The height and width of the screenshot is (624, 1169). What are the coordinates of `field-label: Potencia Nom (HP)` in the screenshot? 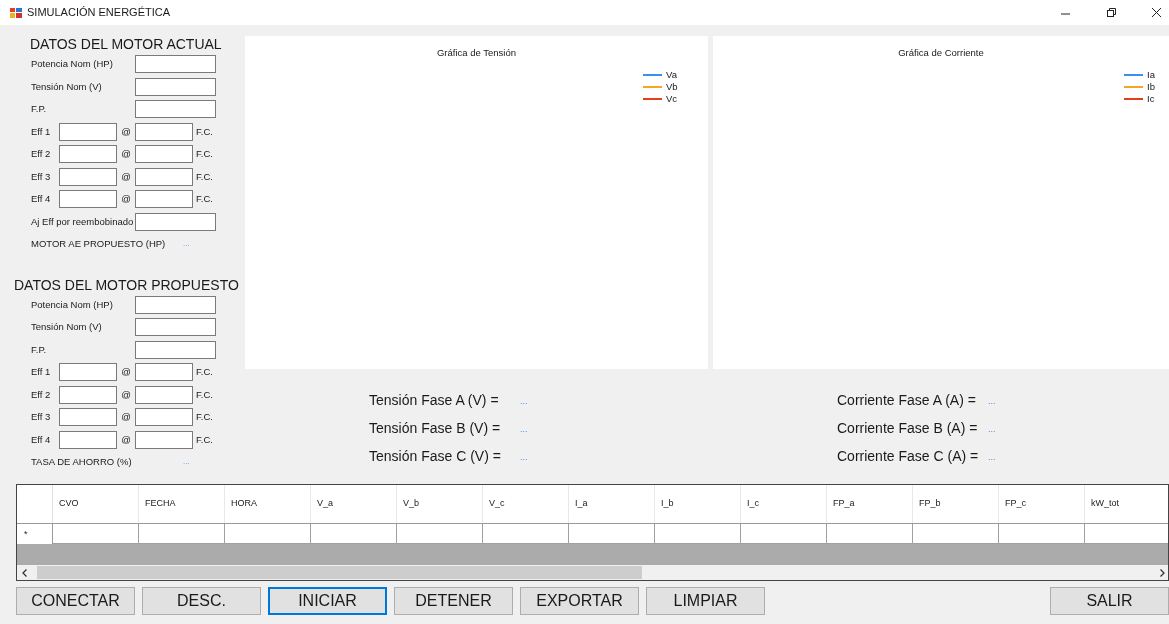 It's located at (72, 64).